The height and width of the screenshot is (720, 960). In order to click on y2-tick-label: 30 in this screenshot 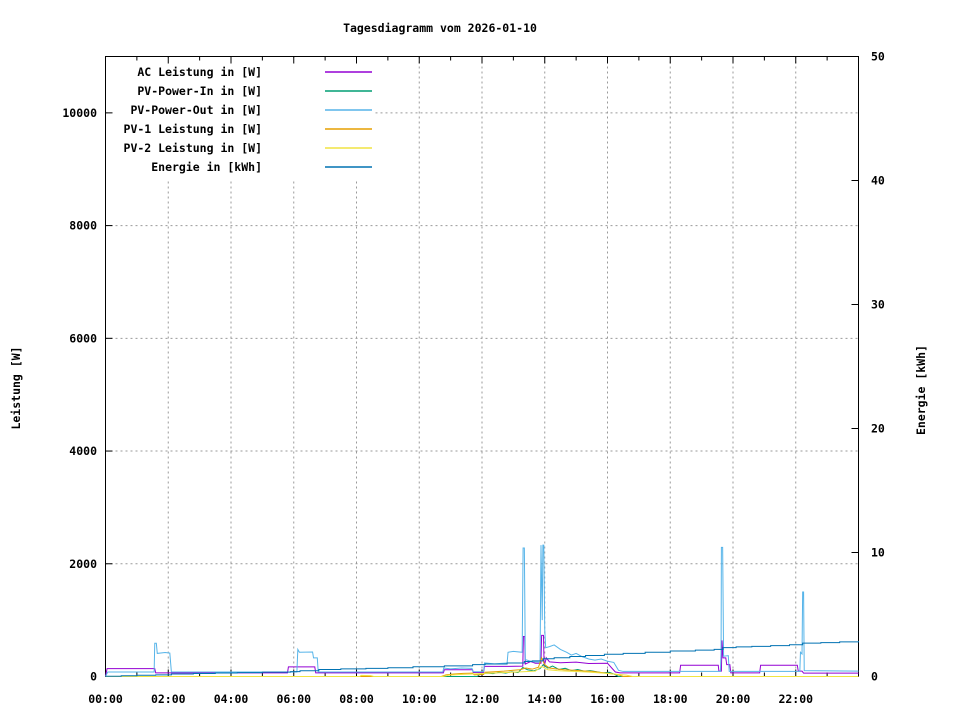, I will do `click(878, 305)`.